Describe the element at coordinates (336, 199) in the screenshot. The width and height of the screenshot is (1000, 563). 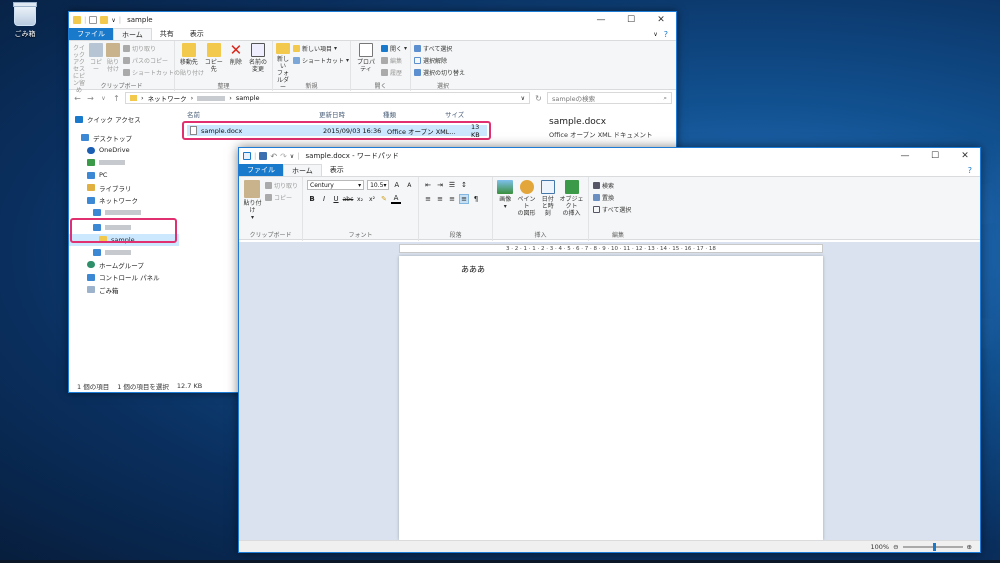
I see `underline-icon: U` at that location.